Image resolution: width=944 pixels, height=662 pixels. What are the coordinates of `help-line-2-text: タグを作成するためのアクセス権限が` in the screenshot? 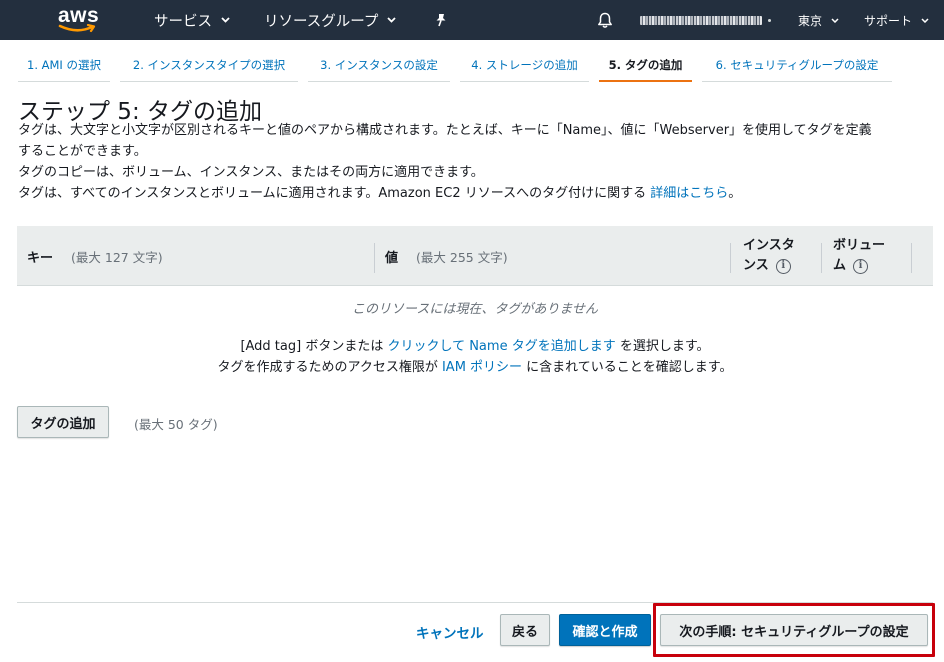 It's located at (329, 367).